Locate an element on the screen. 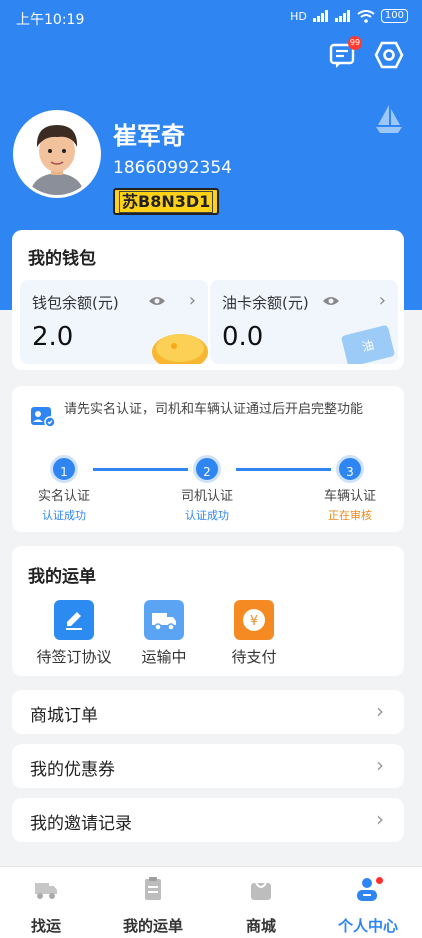 The width and height of the screenshot is (422, 938). coin-icon is located at coordinates (180, 349).